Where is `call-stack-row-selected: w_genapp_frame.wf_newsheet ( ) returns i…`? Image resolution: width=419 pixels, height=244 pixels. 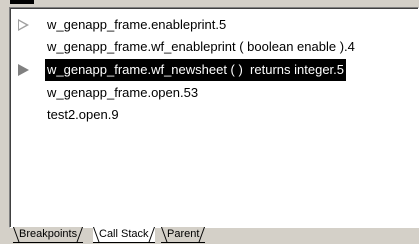
call-stack-row-selected: w_genapp_frame.wf_newsheet ( ) returns i… is located at coordinates (210, 70).